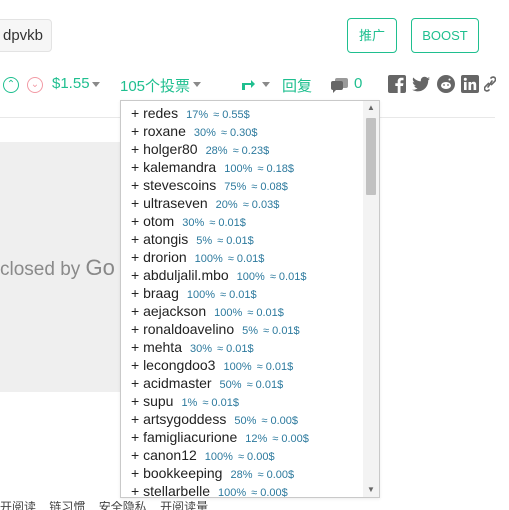  What do you see at coordinates (71, 83) in the screenshot?
I see `payout-value: $1.55` at bounding box center [71, 83].